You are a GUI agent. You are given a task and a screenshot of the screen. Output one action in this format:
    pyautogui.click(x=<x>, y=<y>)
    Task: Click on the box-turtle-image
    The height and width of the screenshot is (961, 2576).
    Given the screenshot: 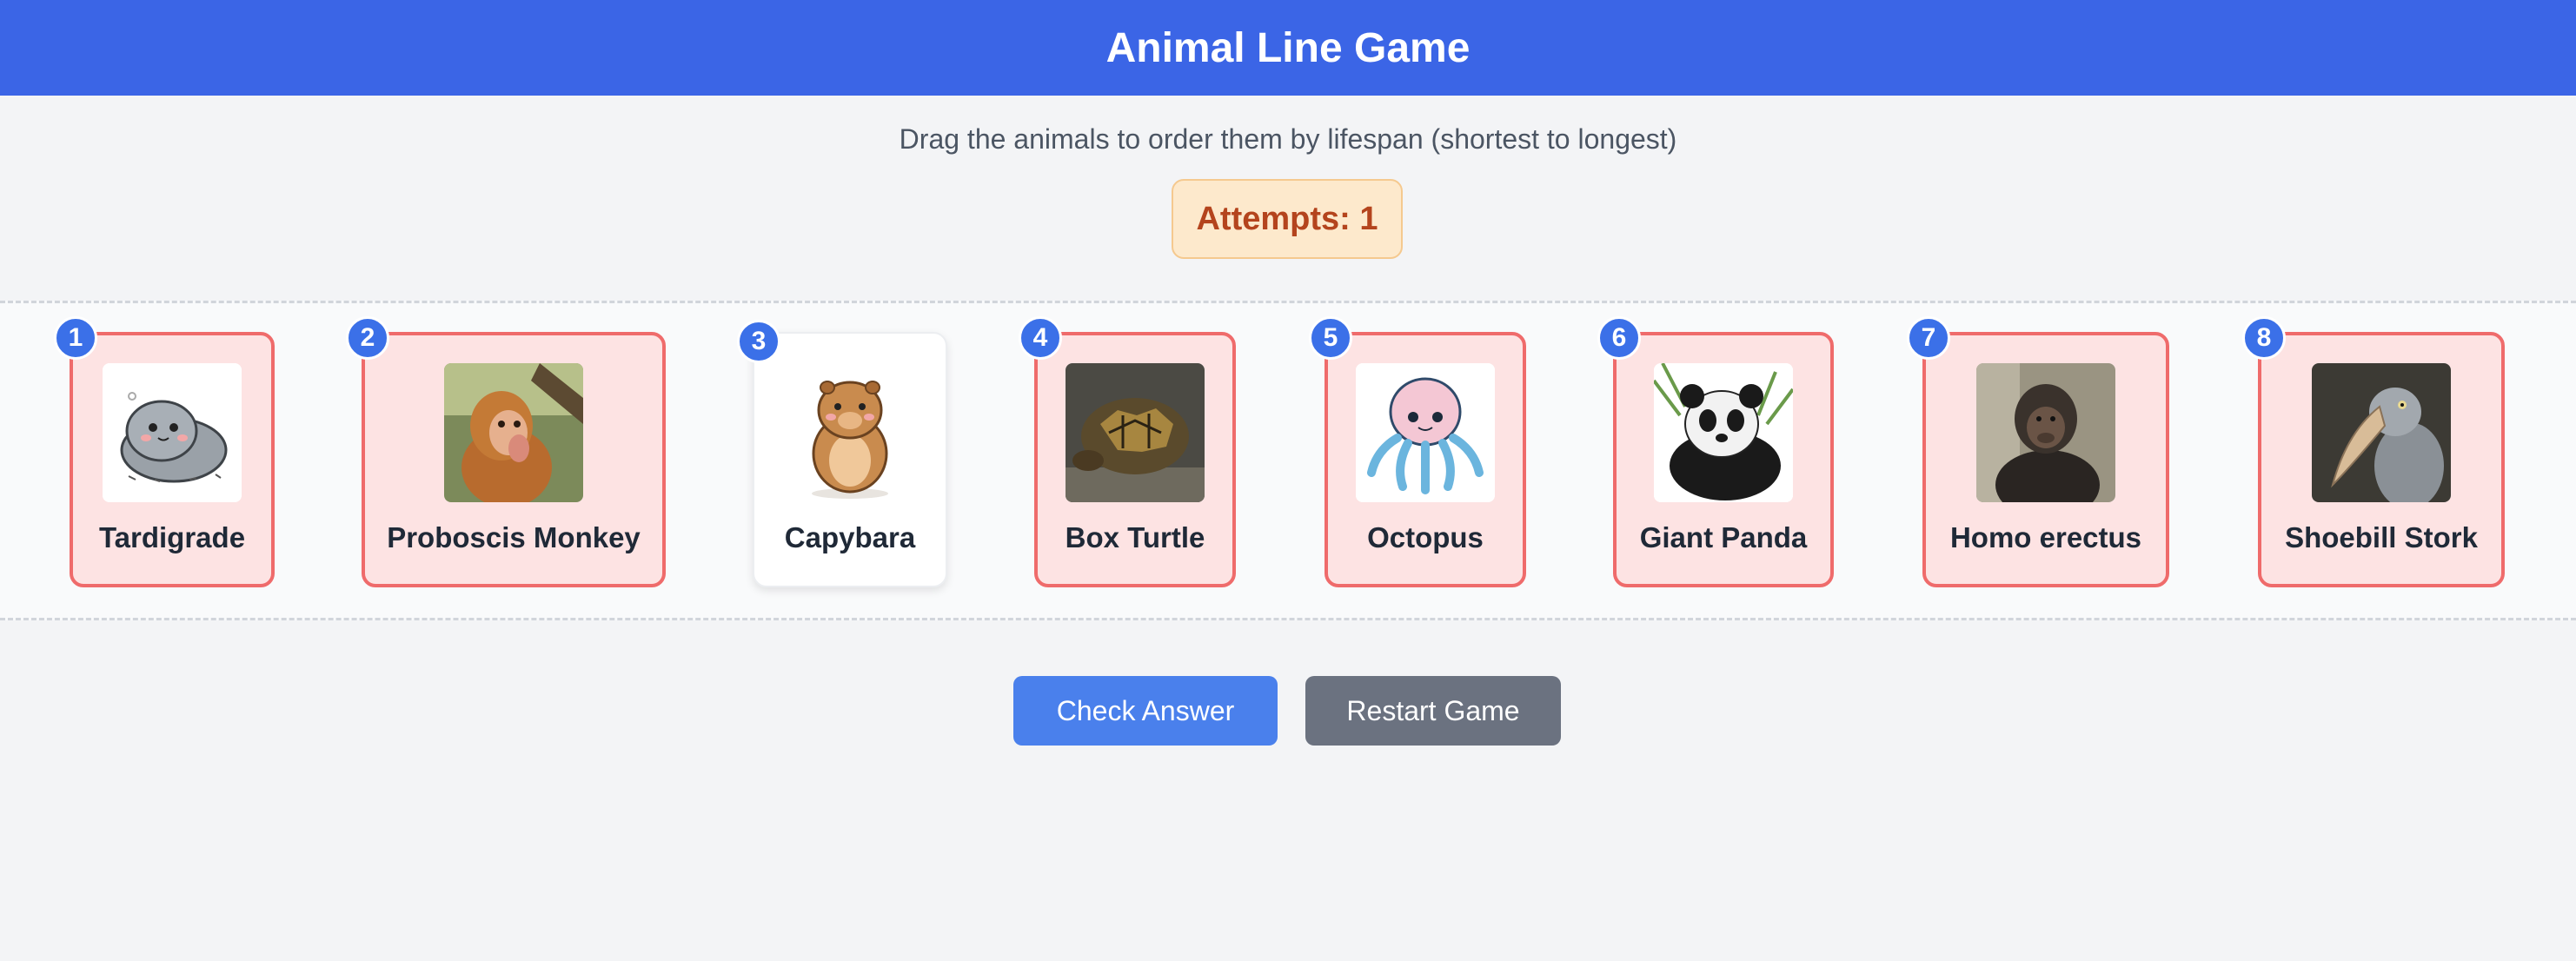 What is the action you would take?
    pyautogui.click(x=1135, y=433)
    